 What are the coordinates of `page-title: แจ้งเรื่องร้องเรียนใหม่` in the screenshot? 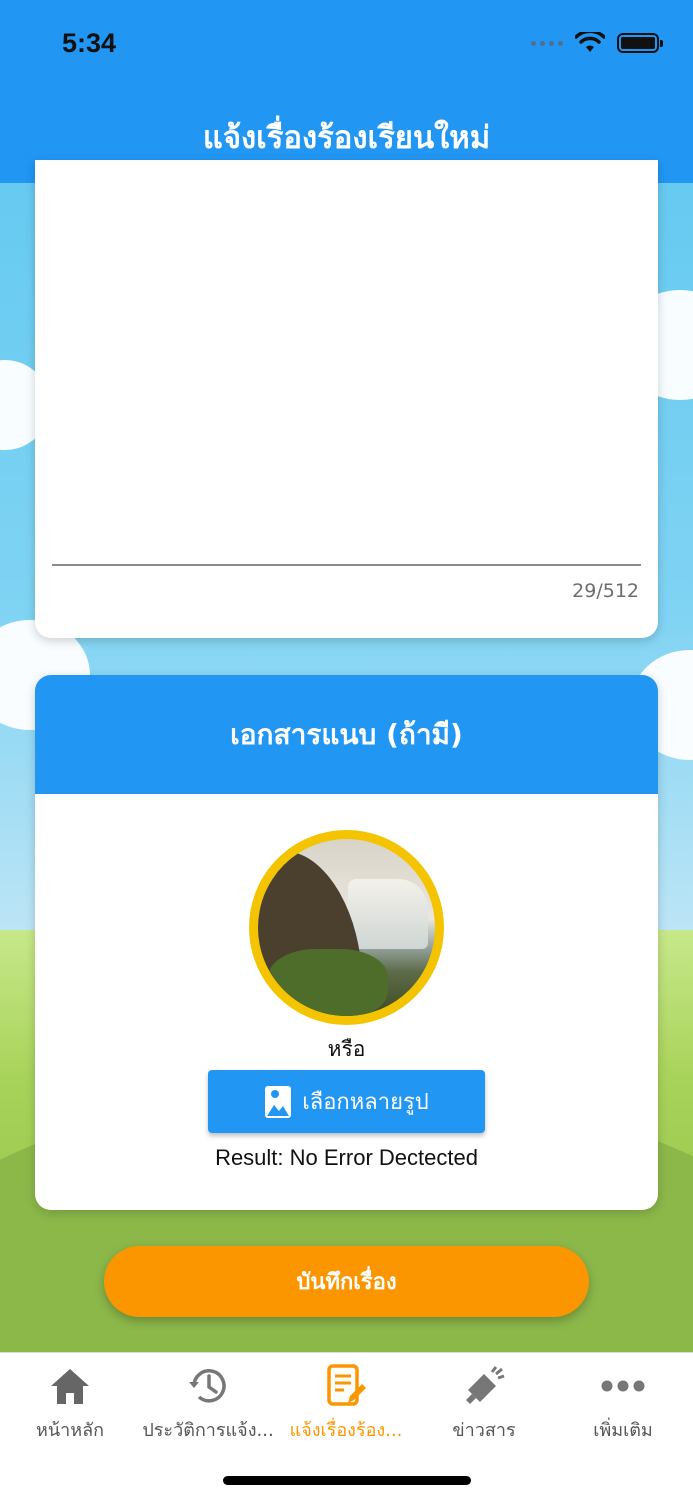 It's located at (346, 138).